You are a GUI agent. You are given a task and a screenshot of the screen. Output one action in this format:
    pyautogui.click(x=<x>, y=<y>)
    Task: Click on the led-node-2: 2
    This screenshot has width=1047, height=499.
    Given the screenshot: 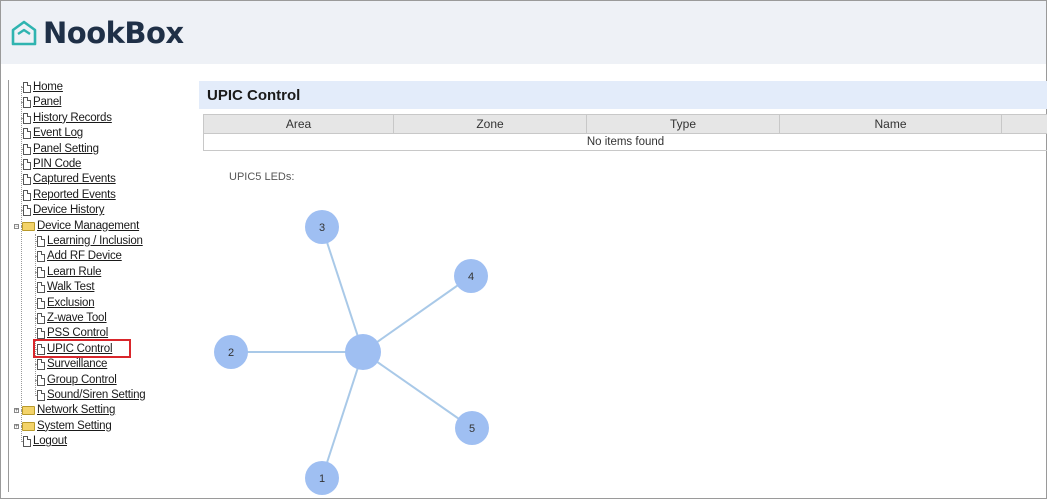 What is the action you would take?
    pyautogui.click(x=231, y=352)
    